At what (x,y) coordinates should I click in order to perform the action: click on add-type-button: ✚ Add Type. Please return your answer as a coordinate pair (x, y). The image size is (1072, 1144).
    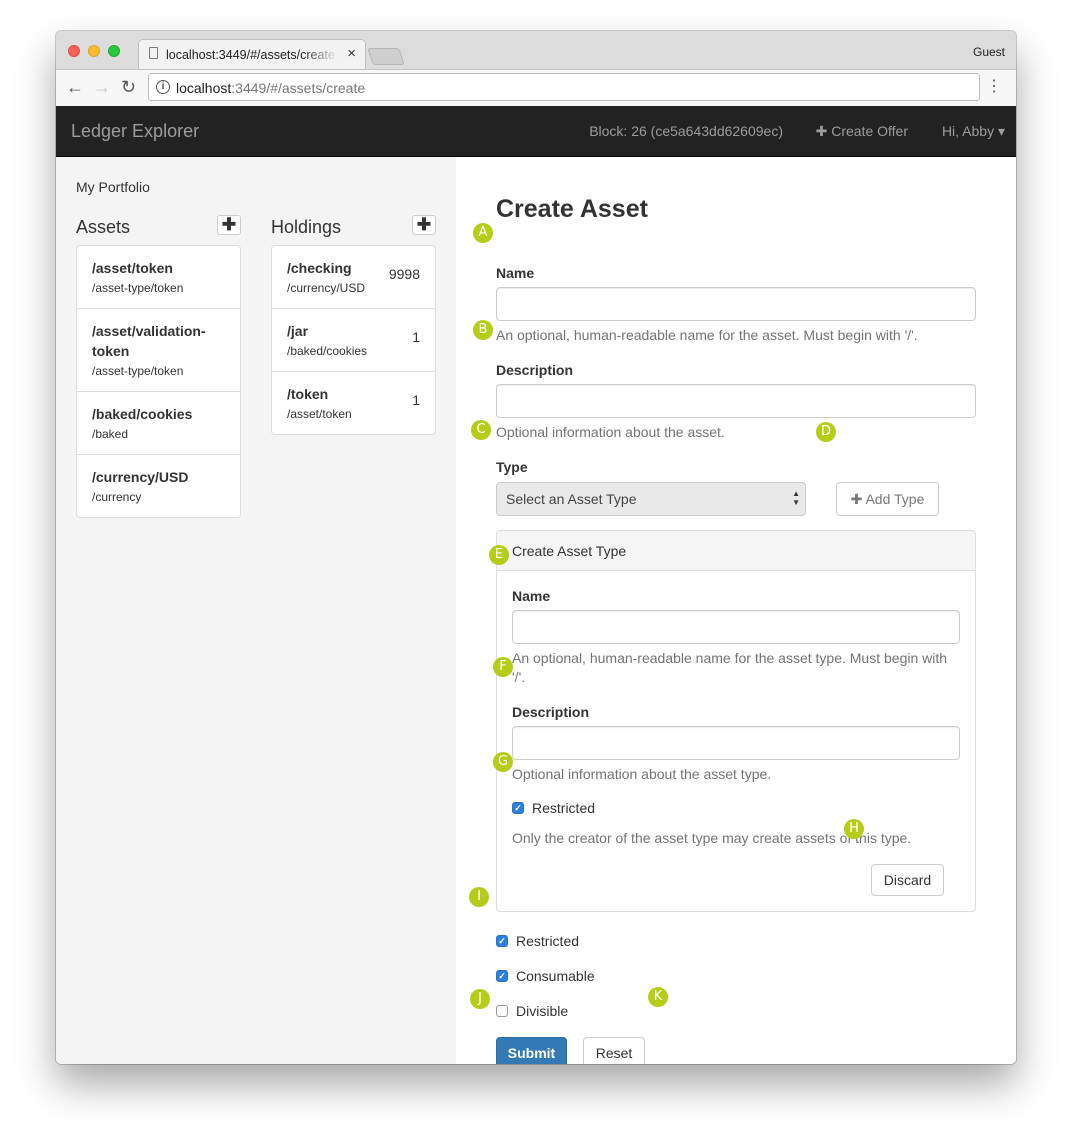
    Looking at the image, I should click on (887, 499).